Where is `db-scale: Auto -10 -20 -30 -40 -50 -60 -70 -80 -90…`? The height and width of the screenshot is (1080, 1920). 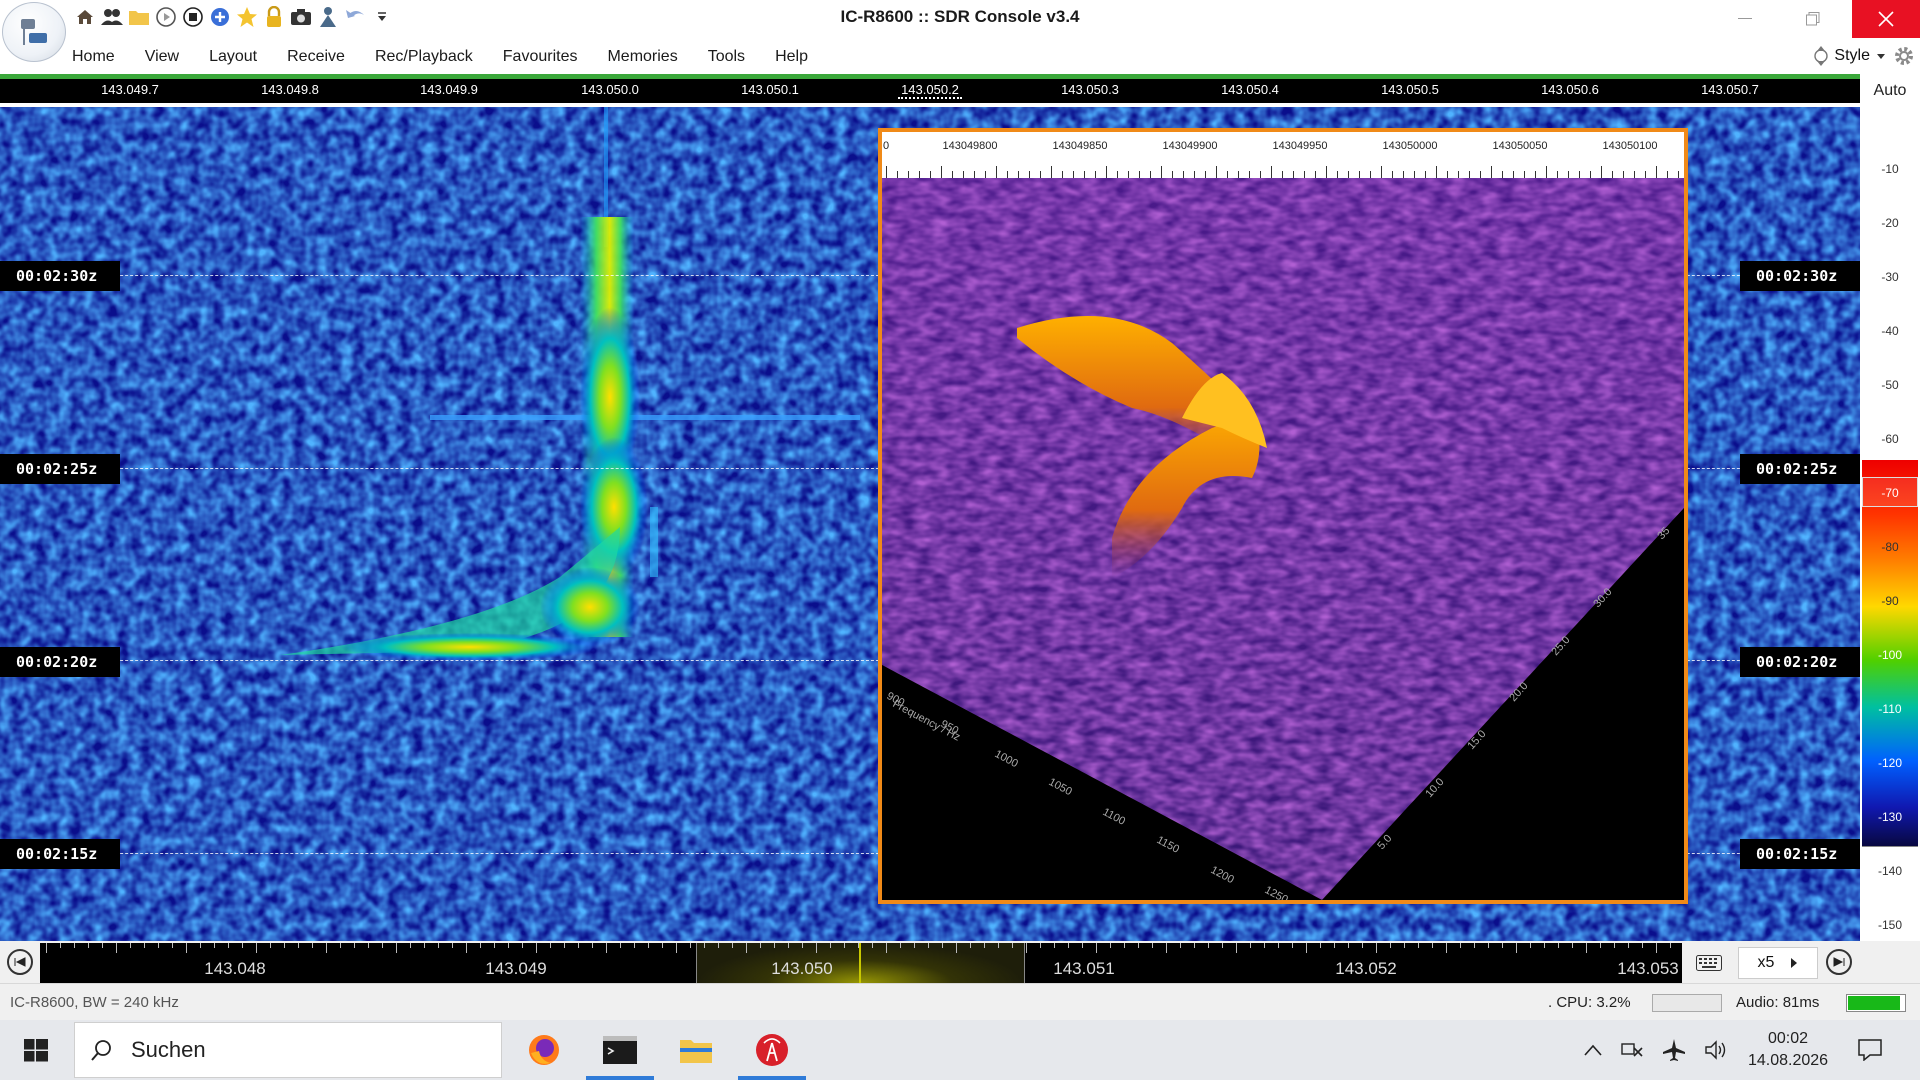 db-scale: Auto -10 -20 -30 -40 -50 -60 -70 -80 -90… is located at coordinates (1890, 507).